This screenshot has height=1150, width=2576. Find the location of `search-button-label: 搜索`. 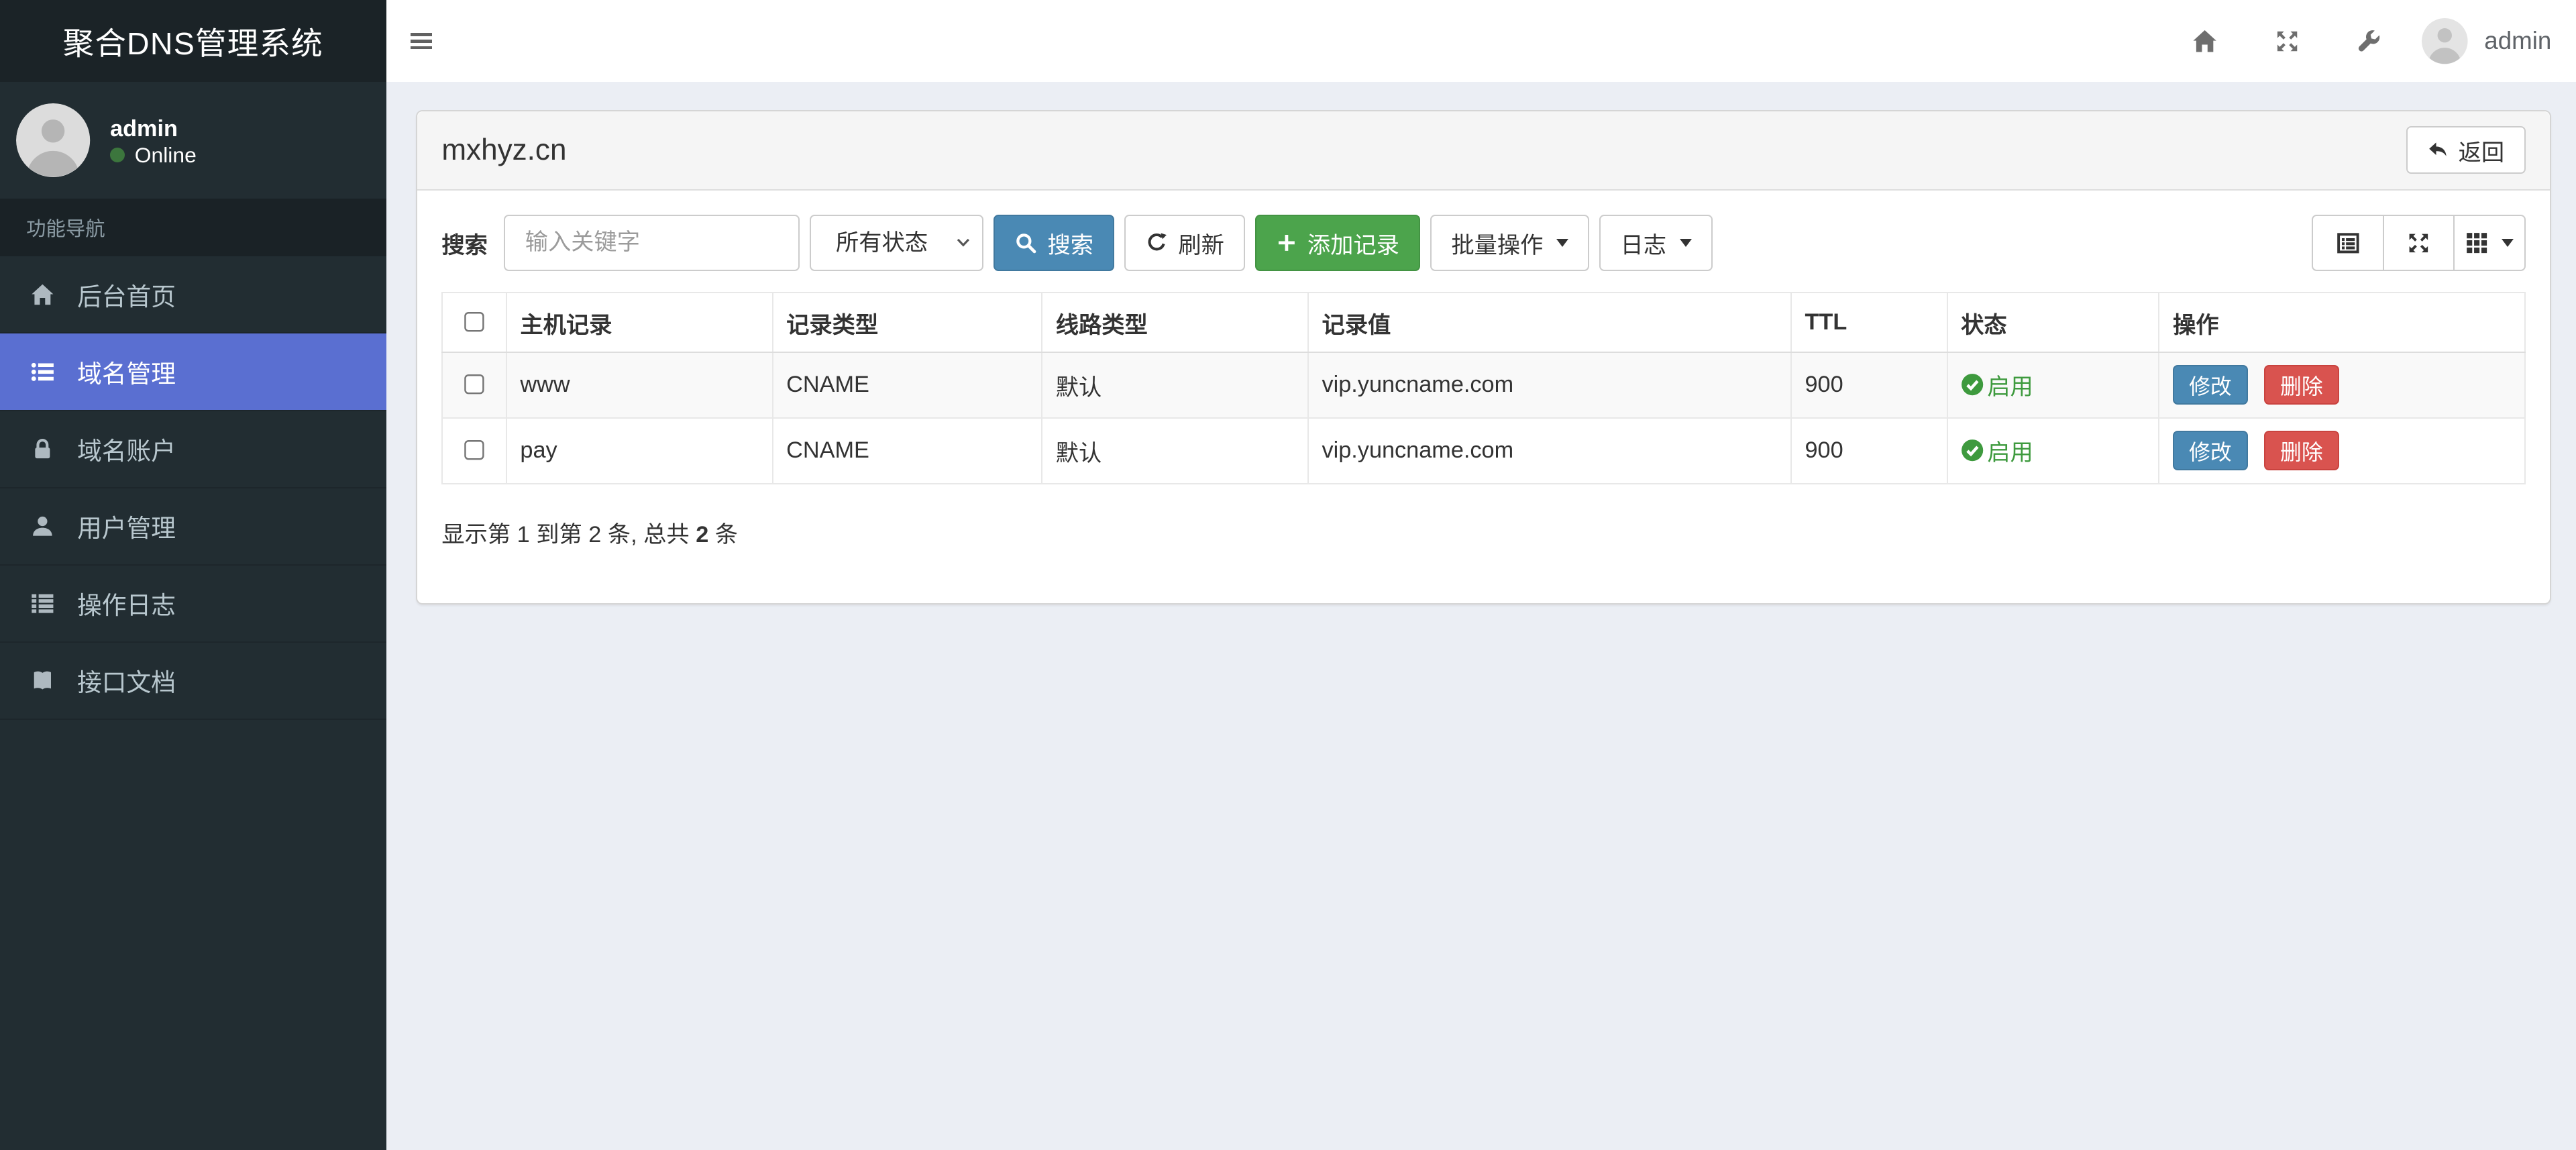

search-button-label: 搜索 is located at coordinates (1070, 245).